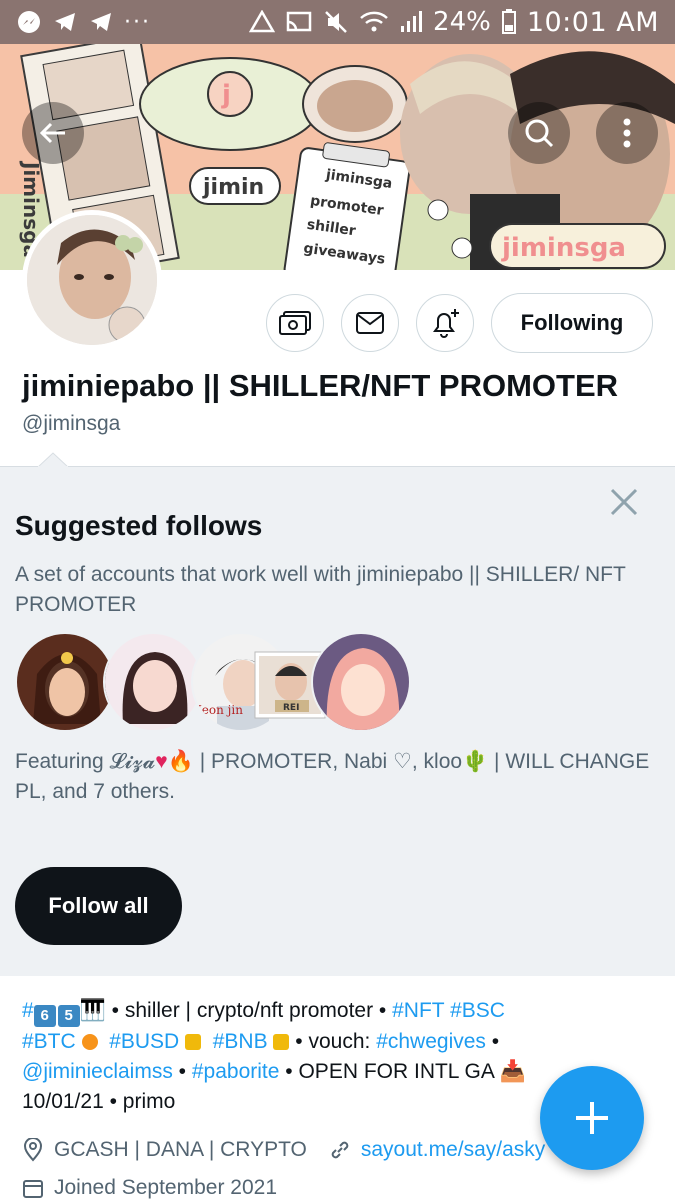  I want to click on profile-joined-row: Joined September 2021, so click(149, 1188).